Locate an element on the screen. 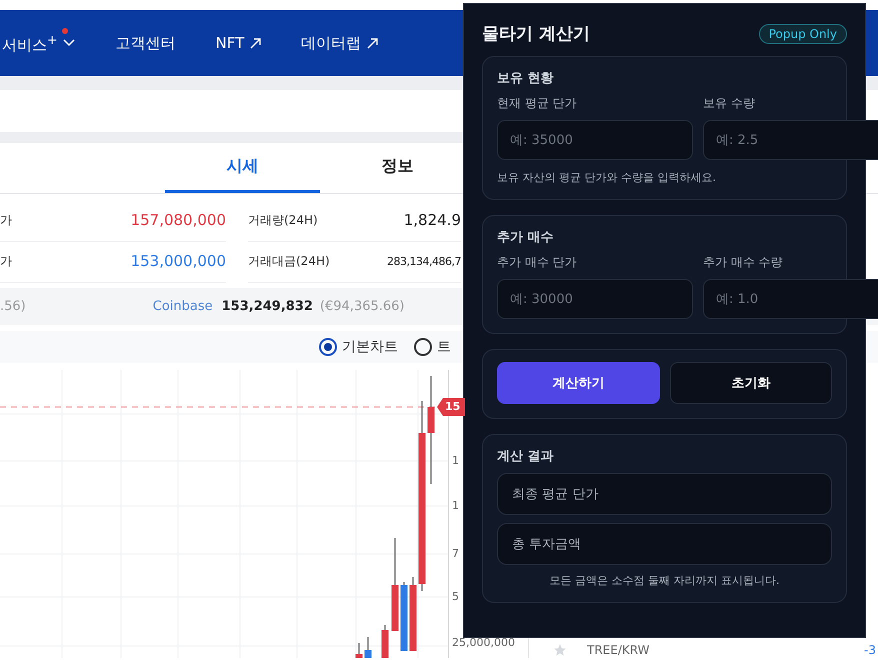 The height and width of the screenshot is (660, 878). star-icon is located at coordinates (560, 650).